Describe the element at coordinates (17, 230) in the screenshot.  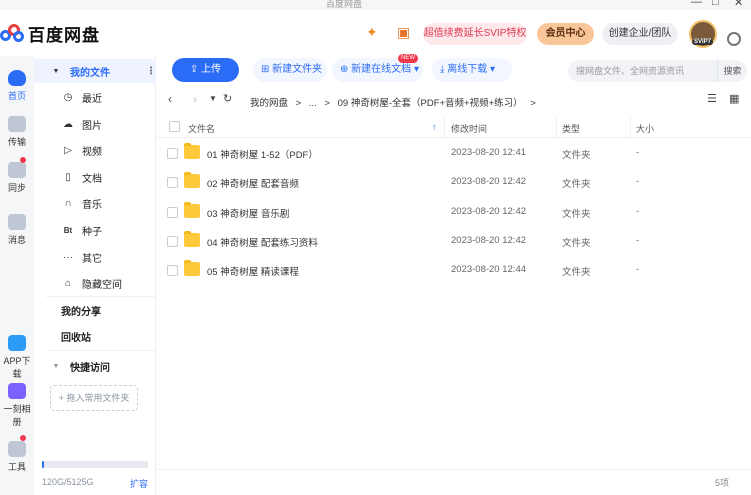
I see `rail-item-messages: 消息` at that location.